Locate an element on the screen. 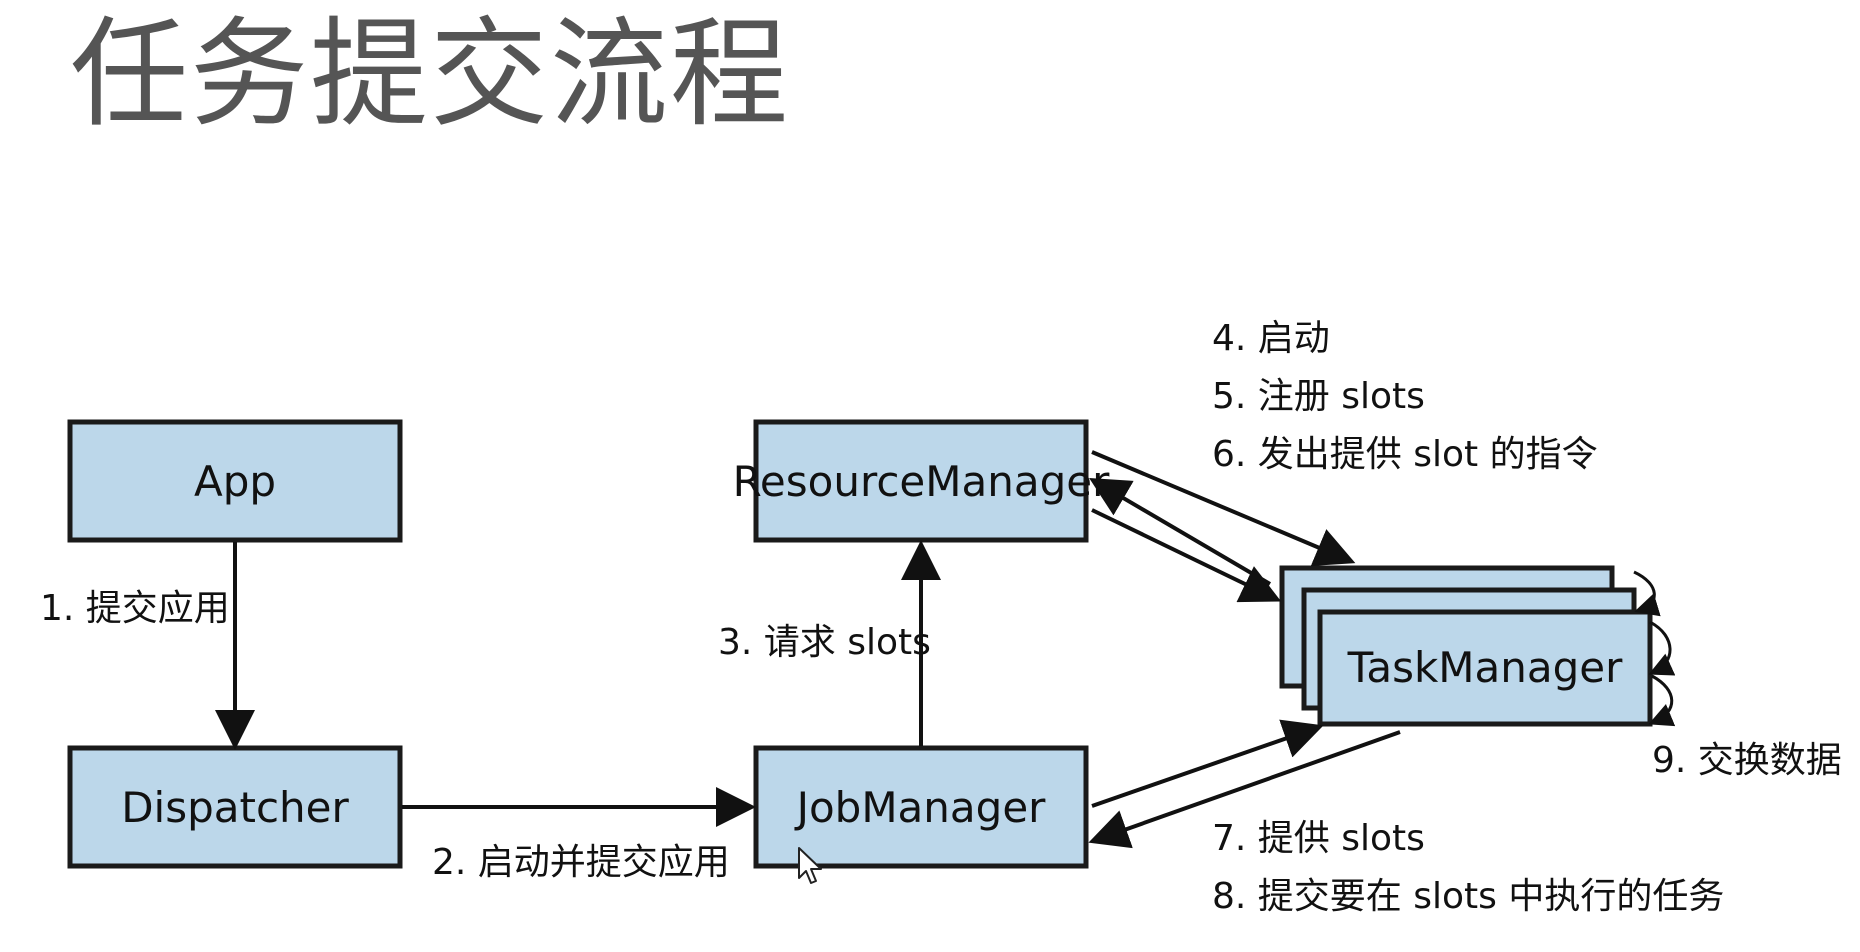 The width and height of the screenshot is (1860, 952). app-label: App is located at coordinates (235, 481).